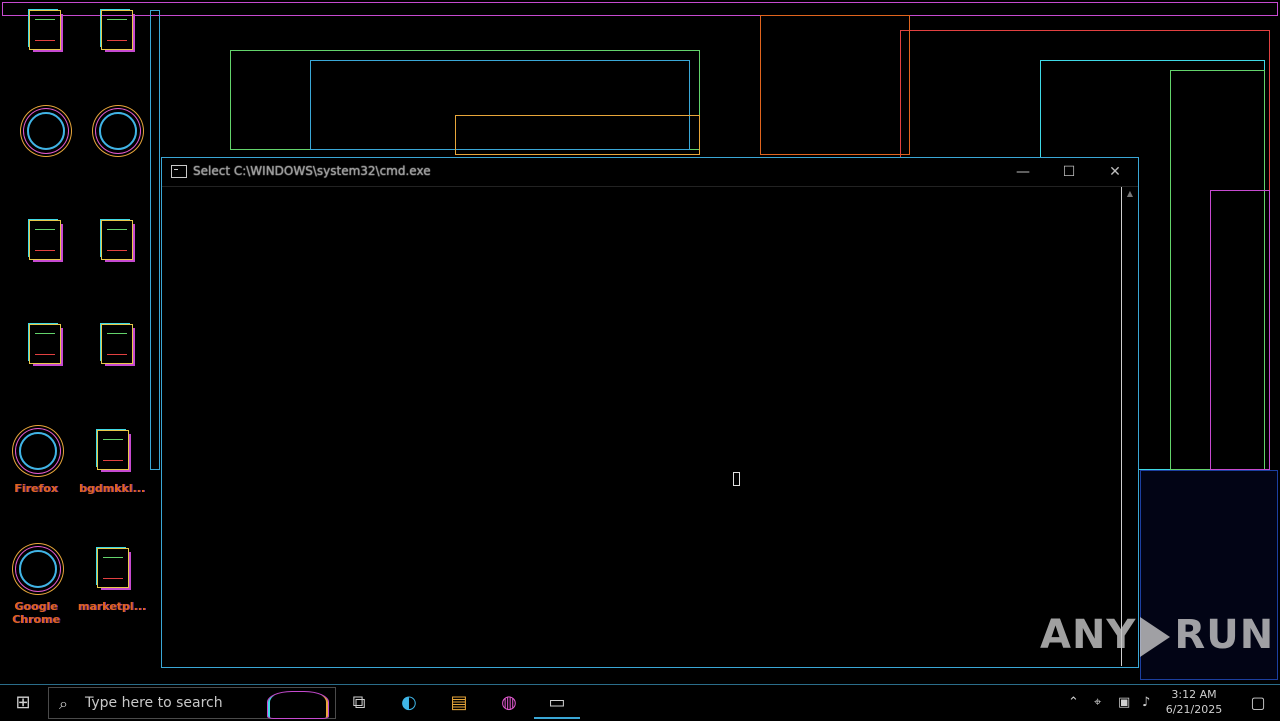 The image size is (1280, 721). I want to click on play-logo-icon, so click(1155, 637).